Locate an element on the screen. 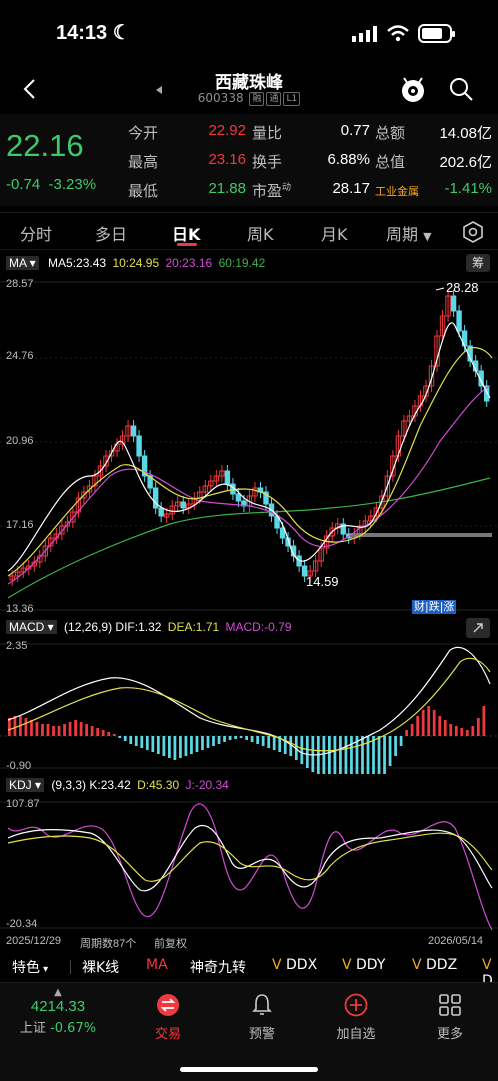  turnover-value: 6.88% is located at coordinates (348, 159).